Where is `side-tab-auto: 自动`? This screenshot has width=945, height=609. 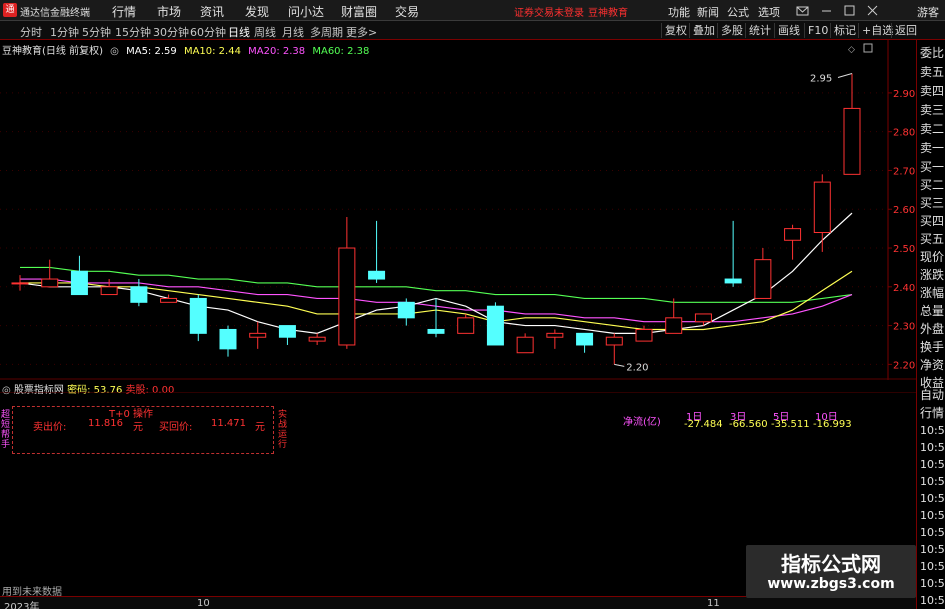
side-tab-auto: 自动 is located at coordinates (932, 394).